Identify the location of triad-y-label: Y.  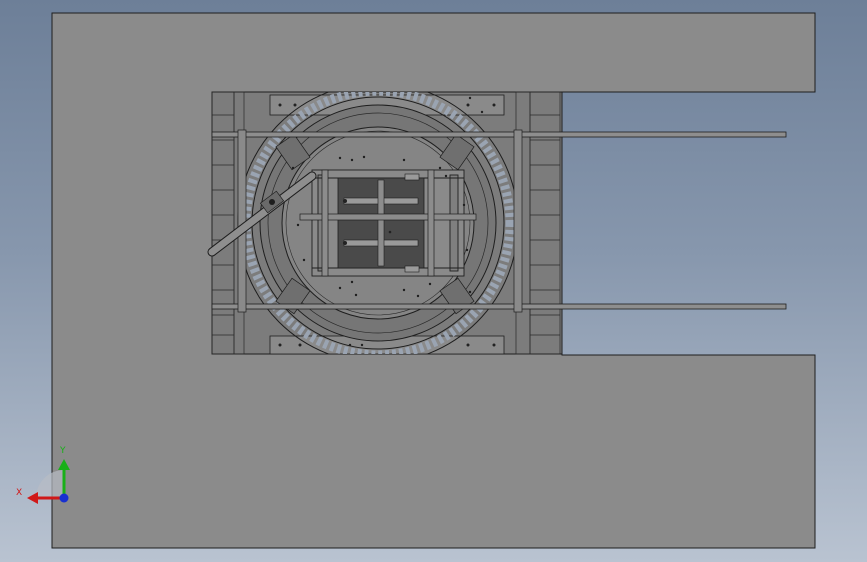
(62, 451).